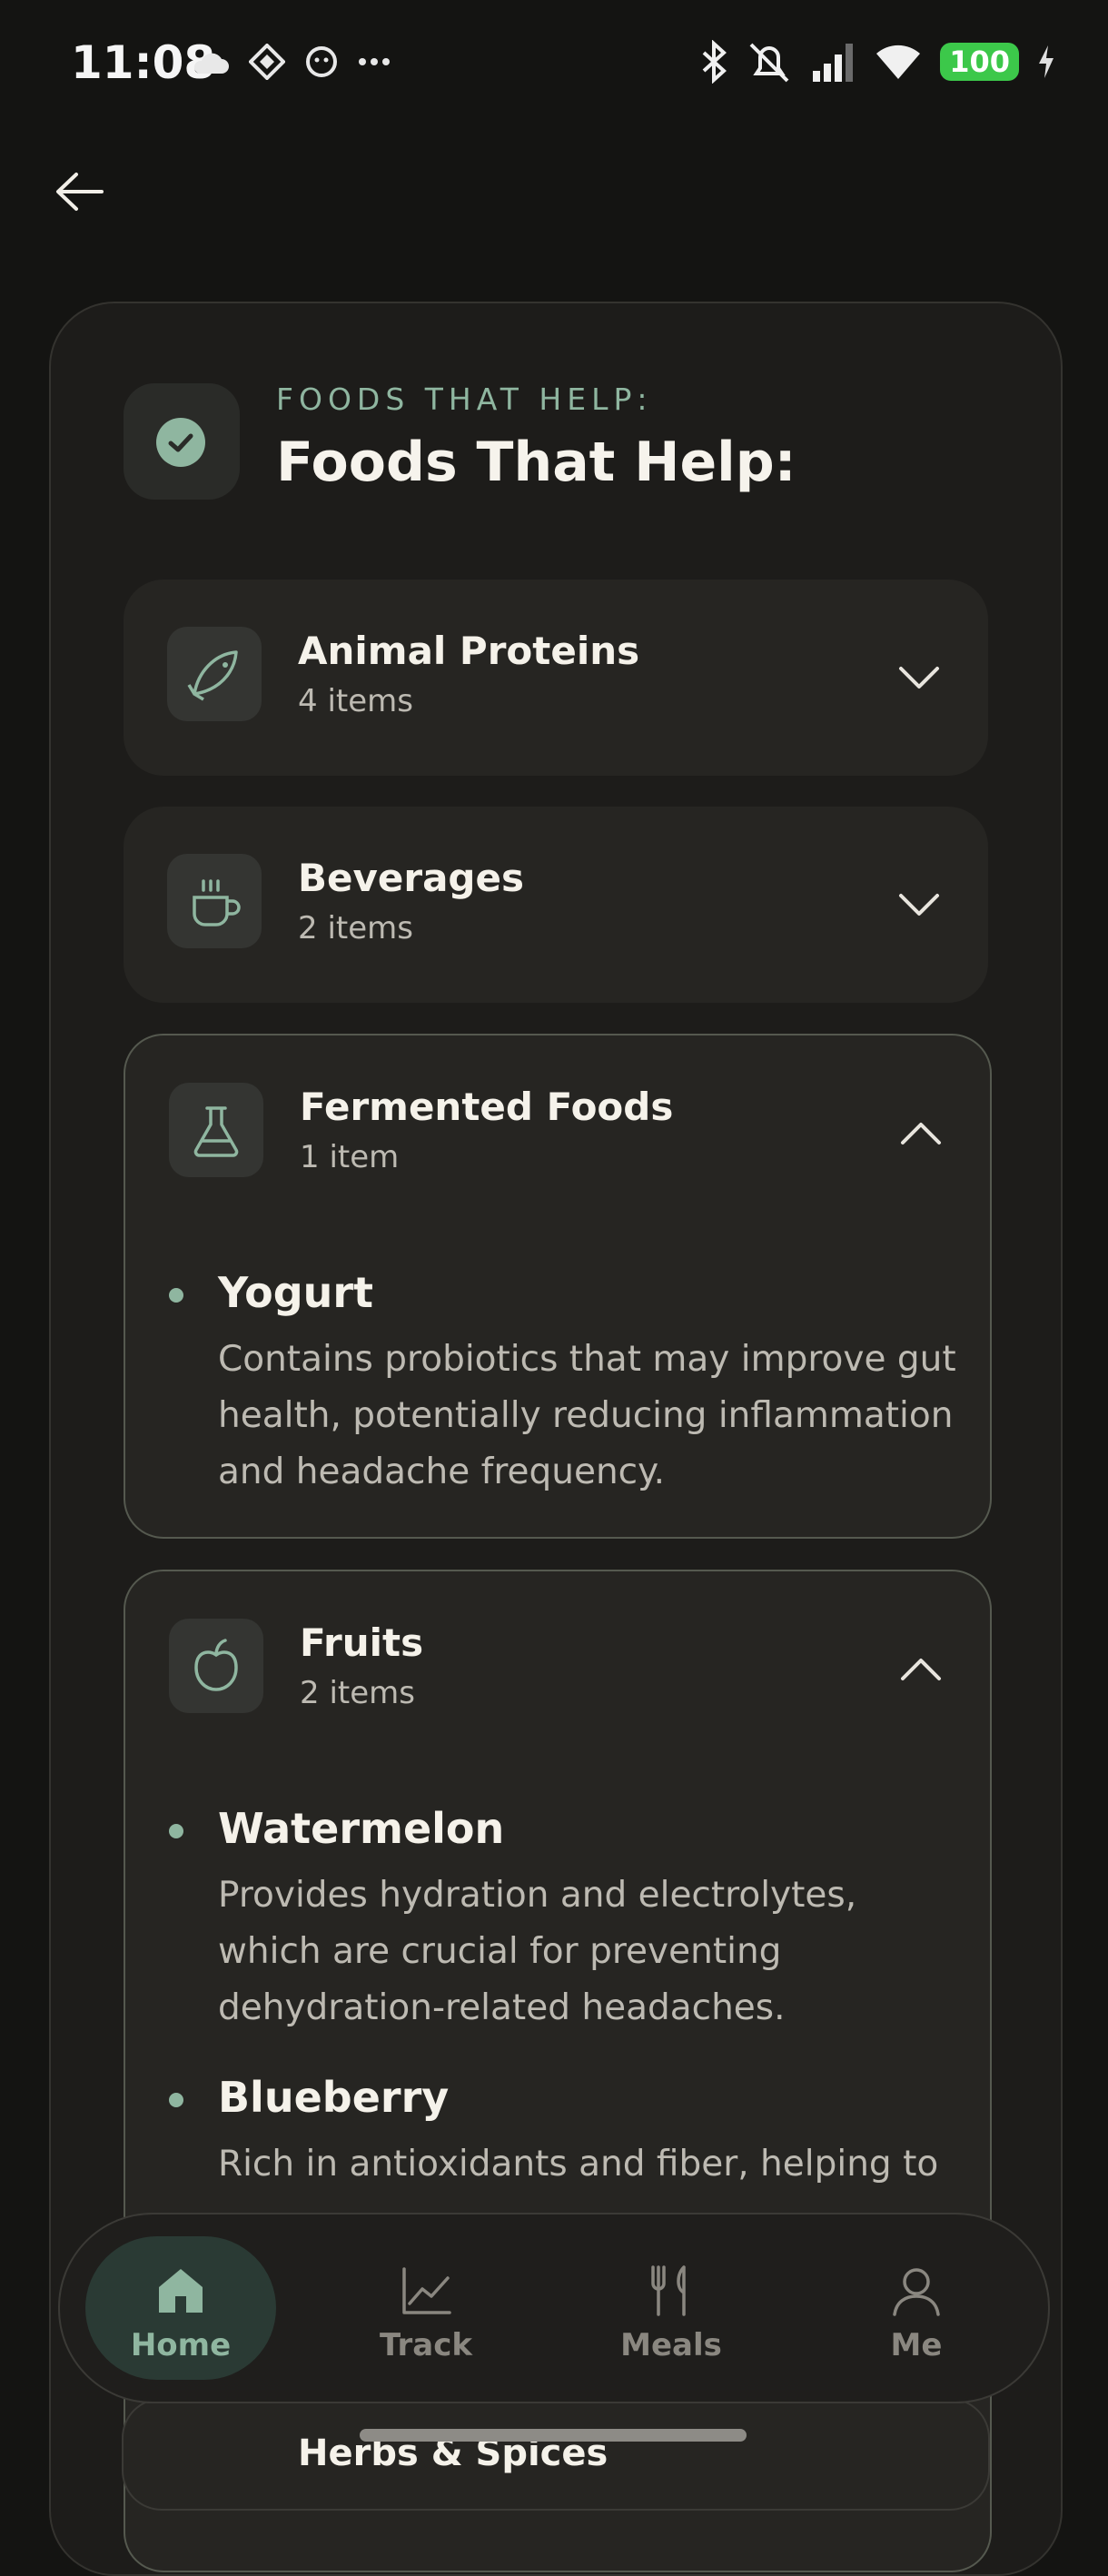 This screenshot has height=2576, width=1108. I want to click on group-title: Fermented Foods, so click(487, 1107).